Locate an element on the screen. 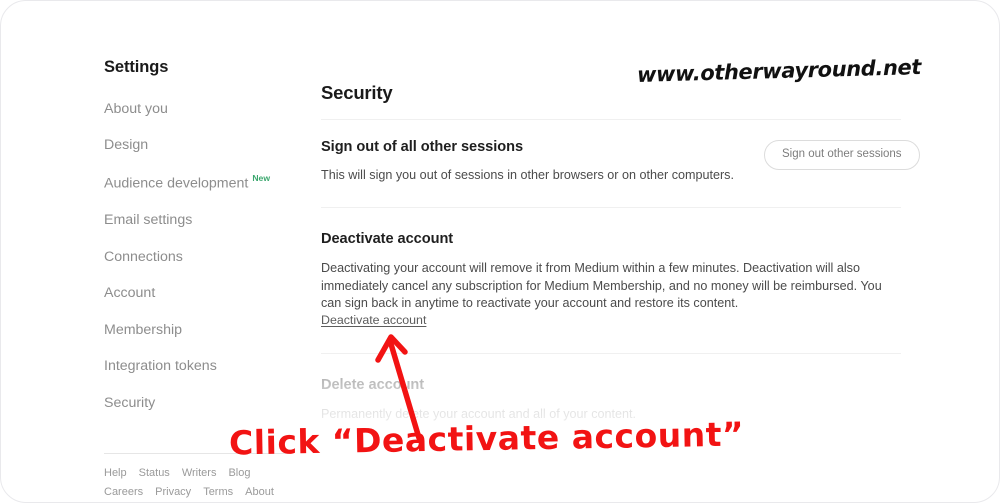  sidebar-item-email-settings: Email settings is located at coordinates (209, 220).